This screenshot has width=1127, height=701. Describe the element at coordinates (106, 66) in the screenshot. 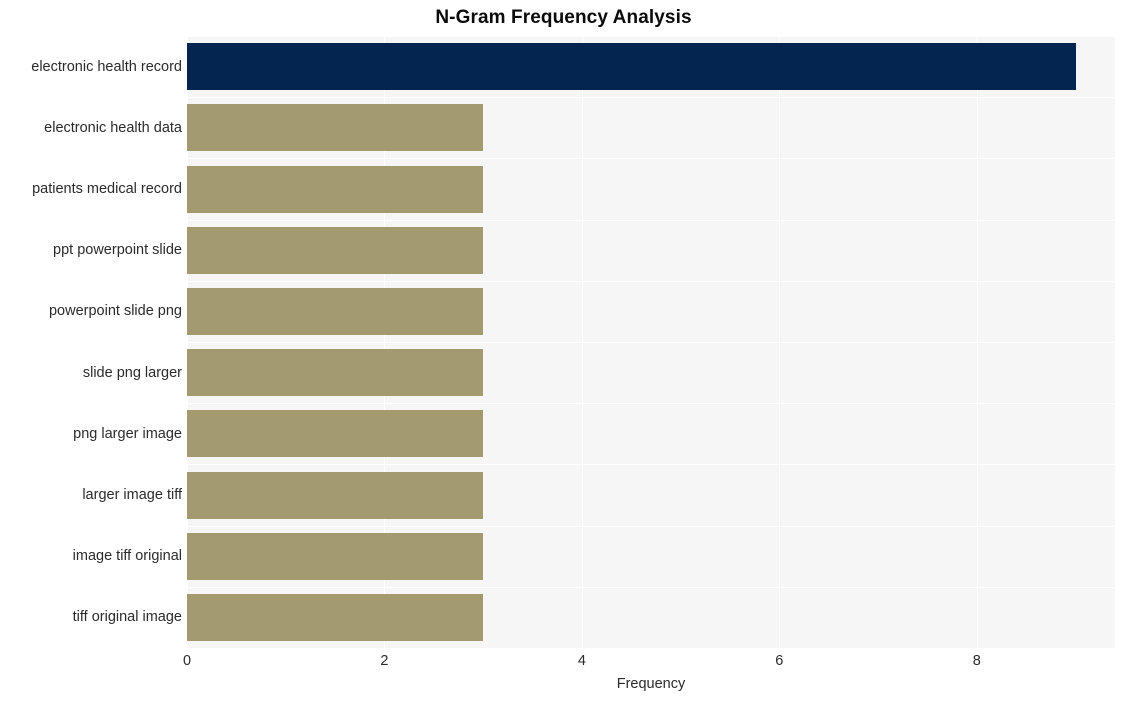

I see `y-axis-tick-label: electronic health record` at that location.